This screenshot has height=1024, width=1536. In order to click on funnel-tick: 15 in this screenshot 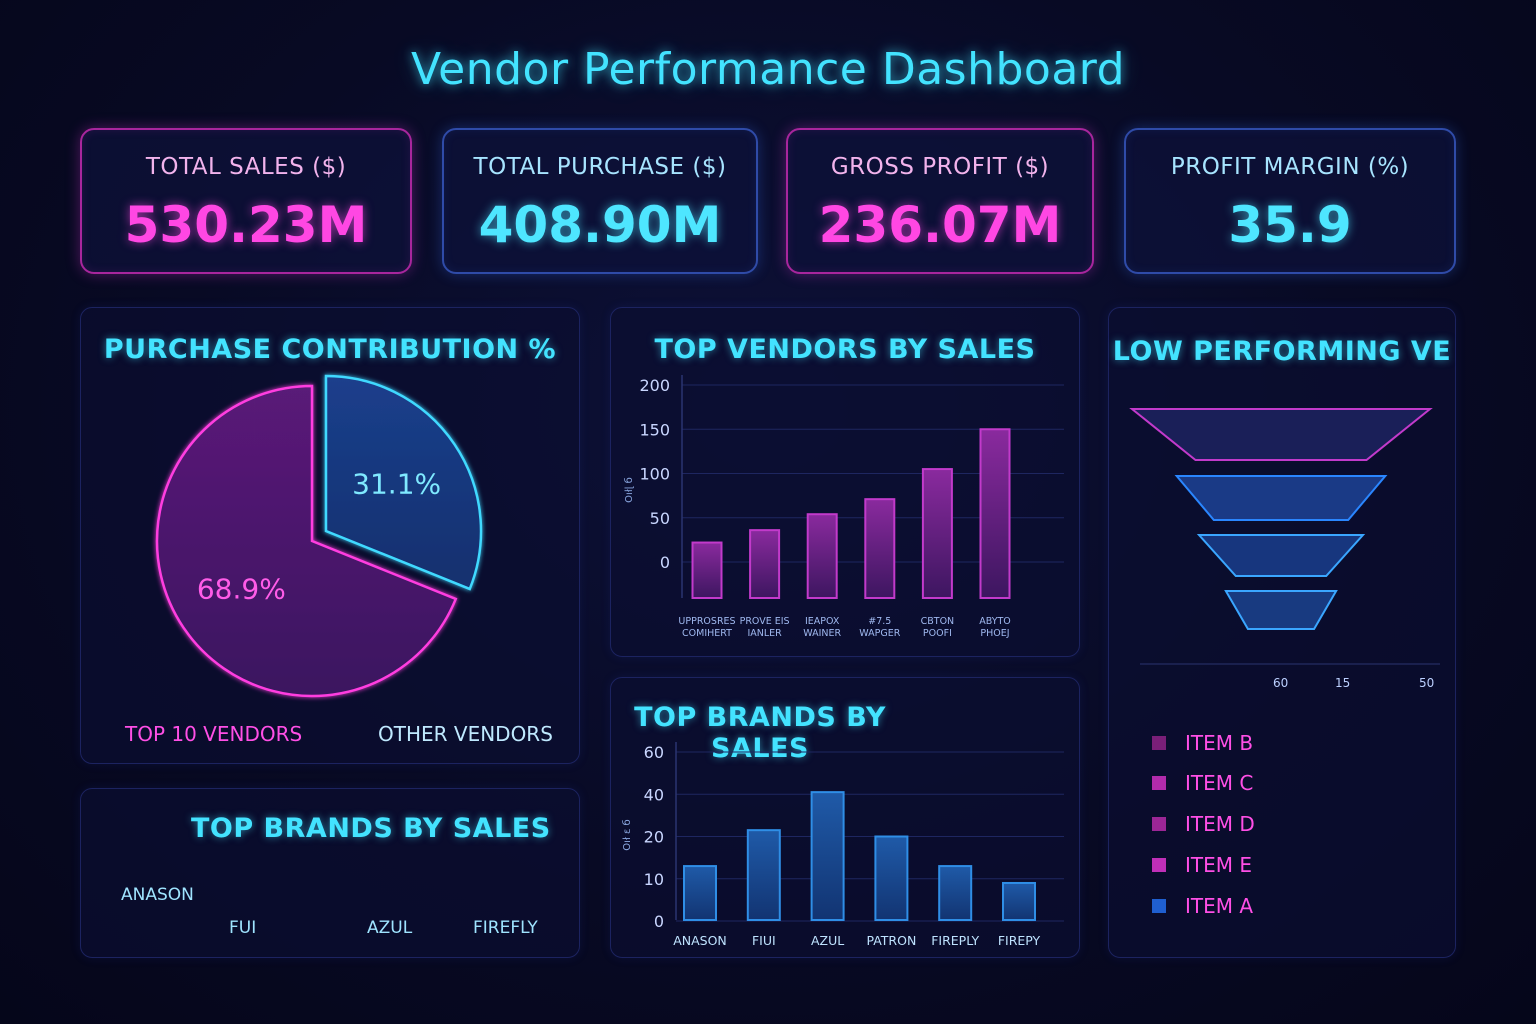, I will do `click(1343, 683)`.